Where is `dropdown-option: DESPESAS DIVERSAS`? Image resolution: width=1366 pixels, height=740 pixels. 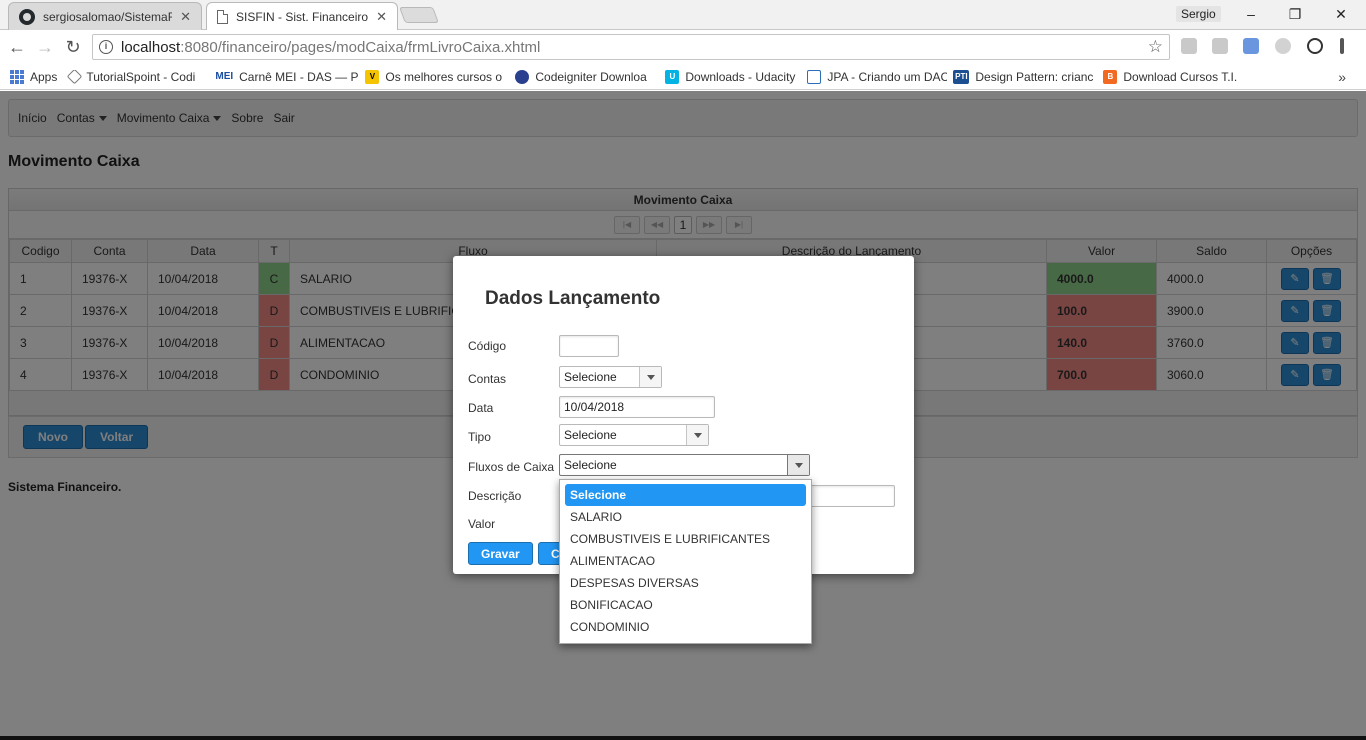 dropdown-option: DESPESAS DIVERSAS is located at coordinates (685, 583).